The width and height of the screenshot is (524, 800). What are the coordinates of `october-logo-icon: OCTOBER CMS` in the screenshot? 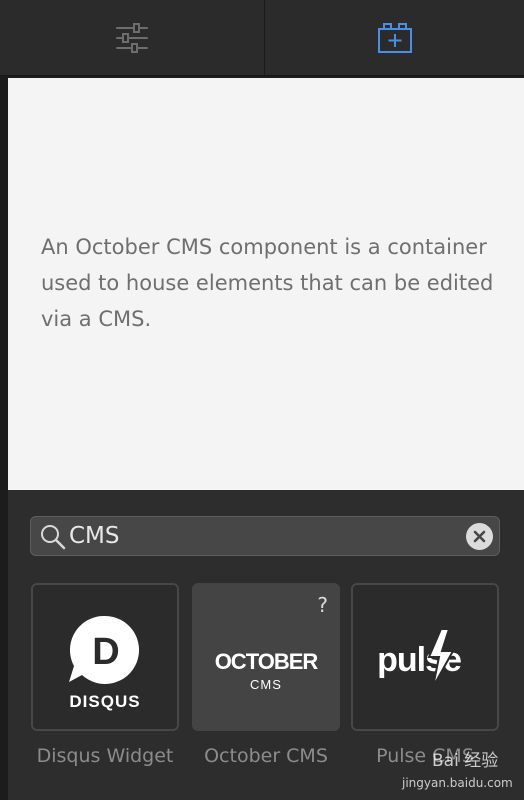 It's located at (266, 657).